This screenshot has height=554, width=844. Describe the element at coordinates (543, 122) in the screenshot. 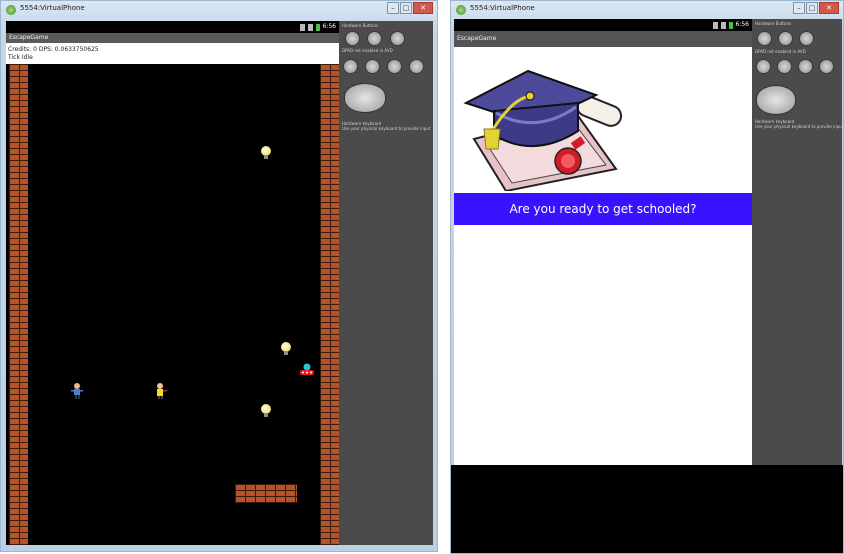

I see `graduation-cap-diploma-illustration` at that location.